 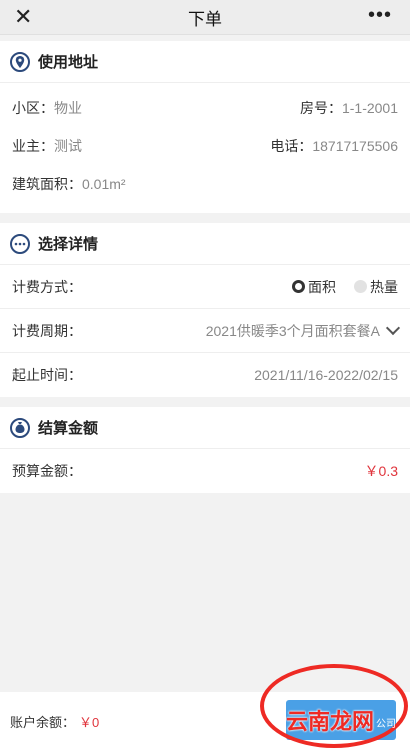 I want to click on owner-phone-row: 业主：测试 电话：18717175506, so click(x=205, y=146).